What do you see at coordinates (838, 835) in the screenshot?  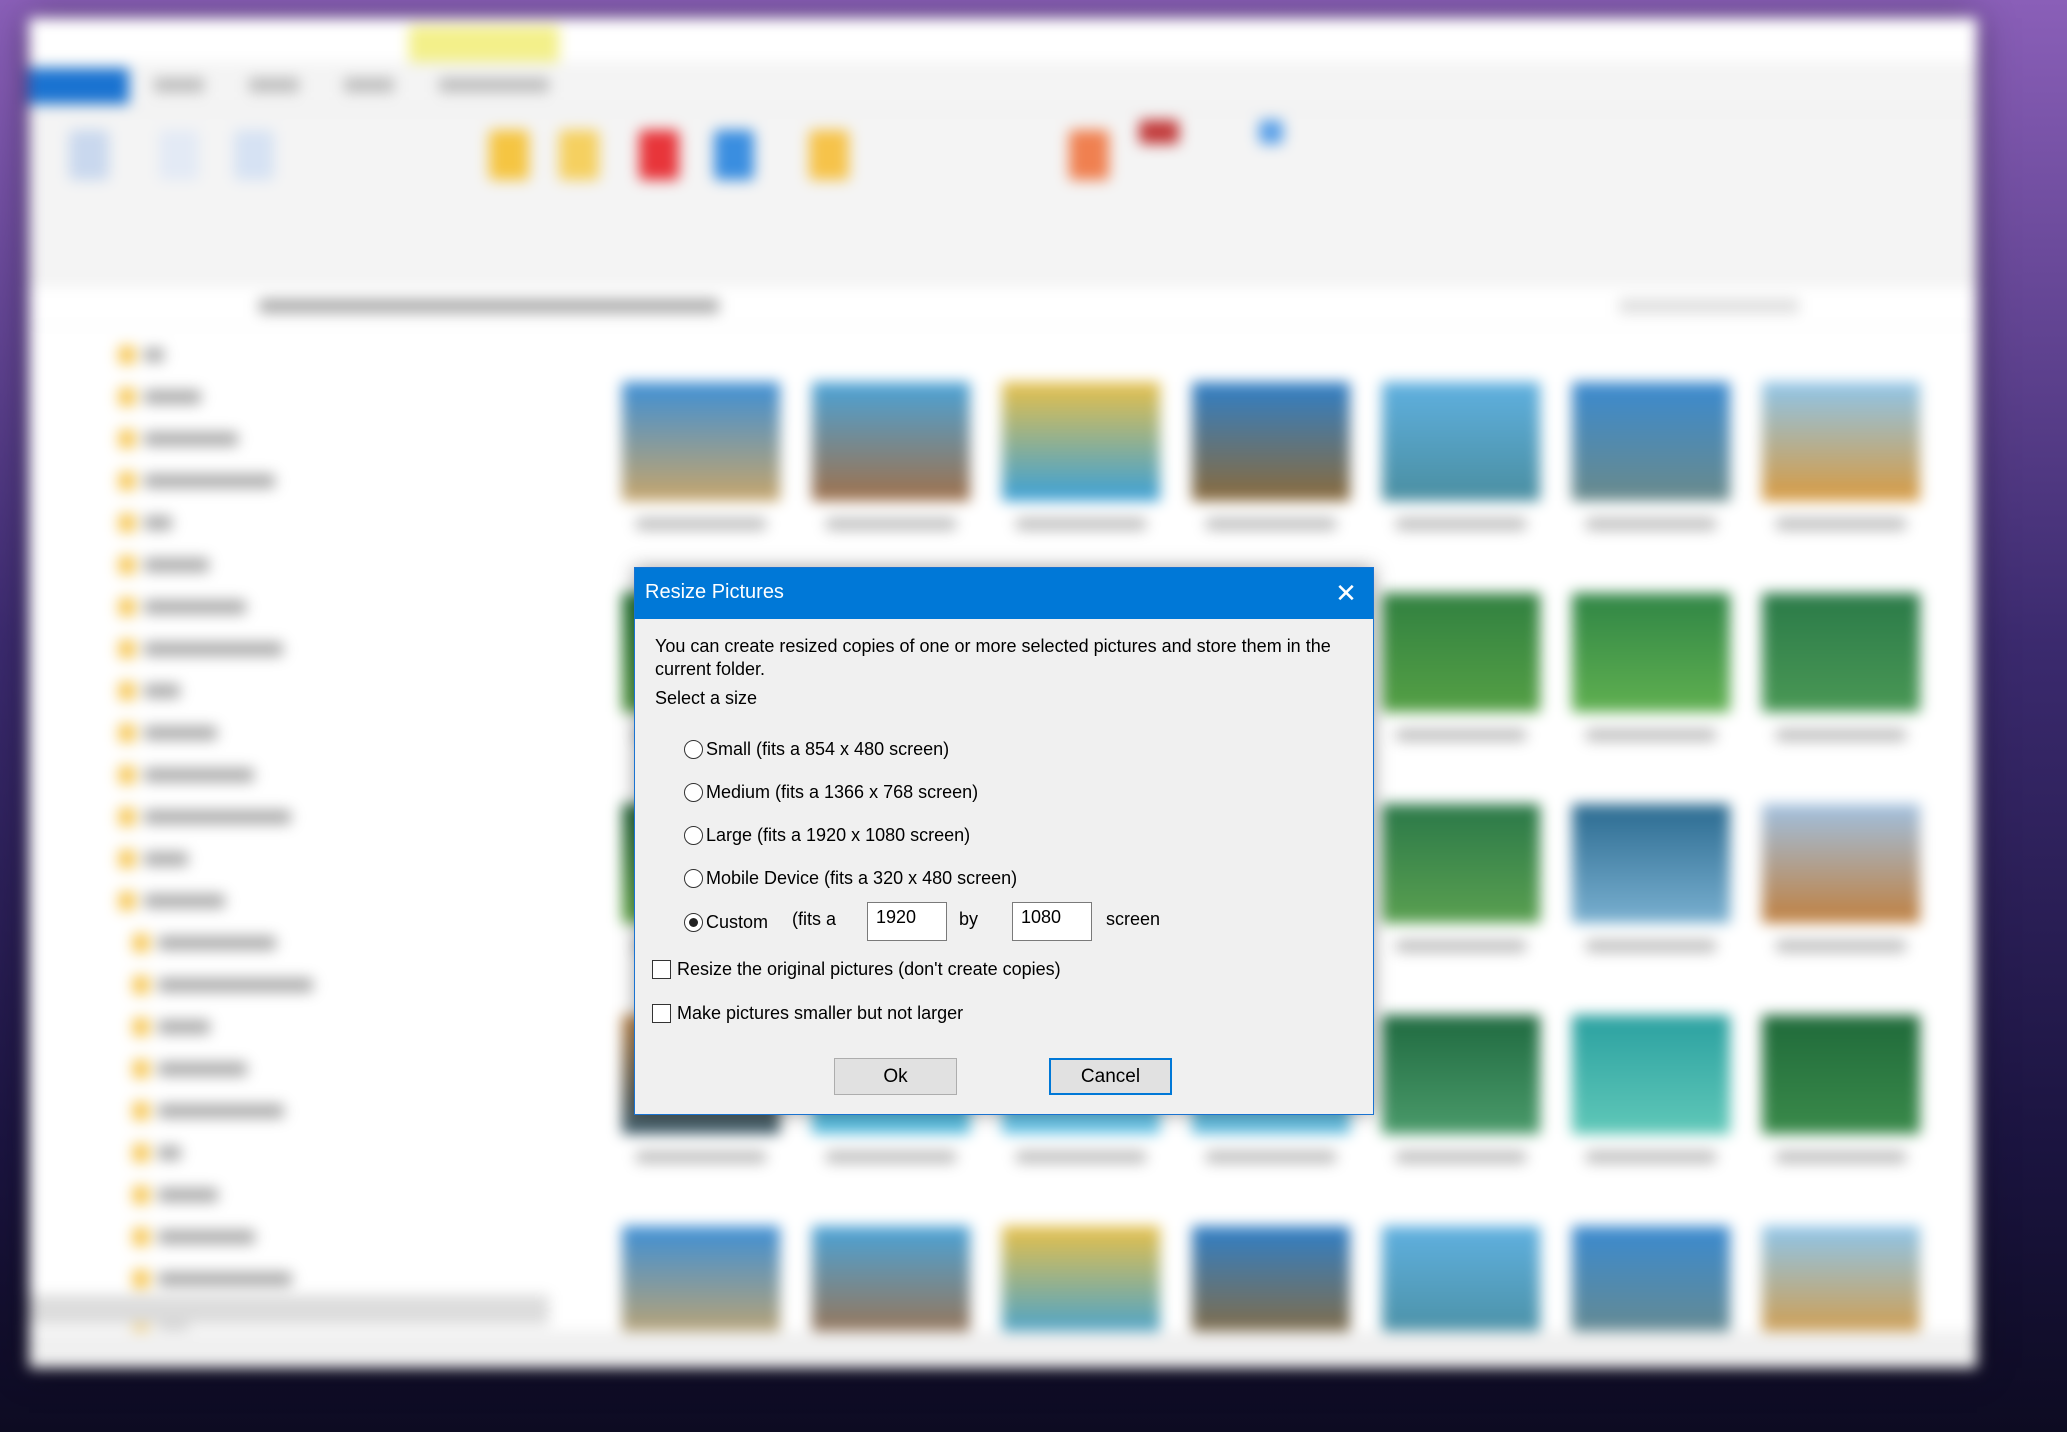 I see `option-large-label: Large (fits a 1920 x 1080 screen)` at bounding box center [838, 835].